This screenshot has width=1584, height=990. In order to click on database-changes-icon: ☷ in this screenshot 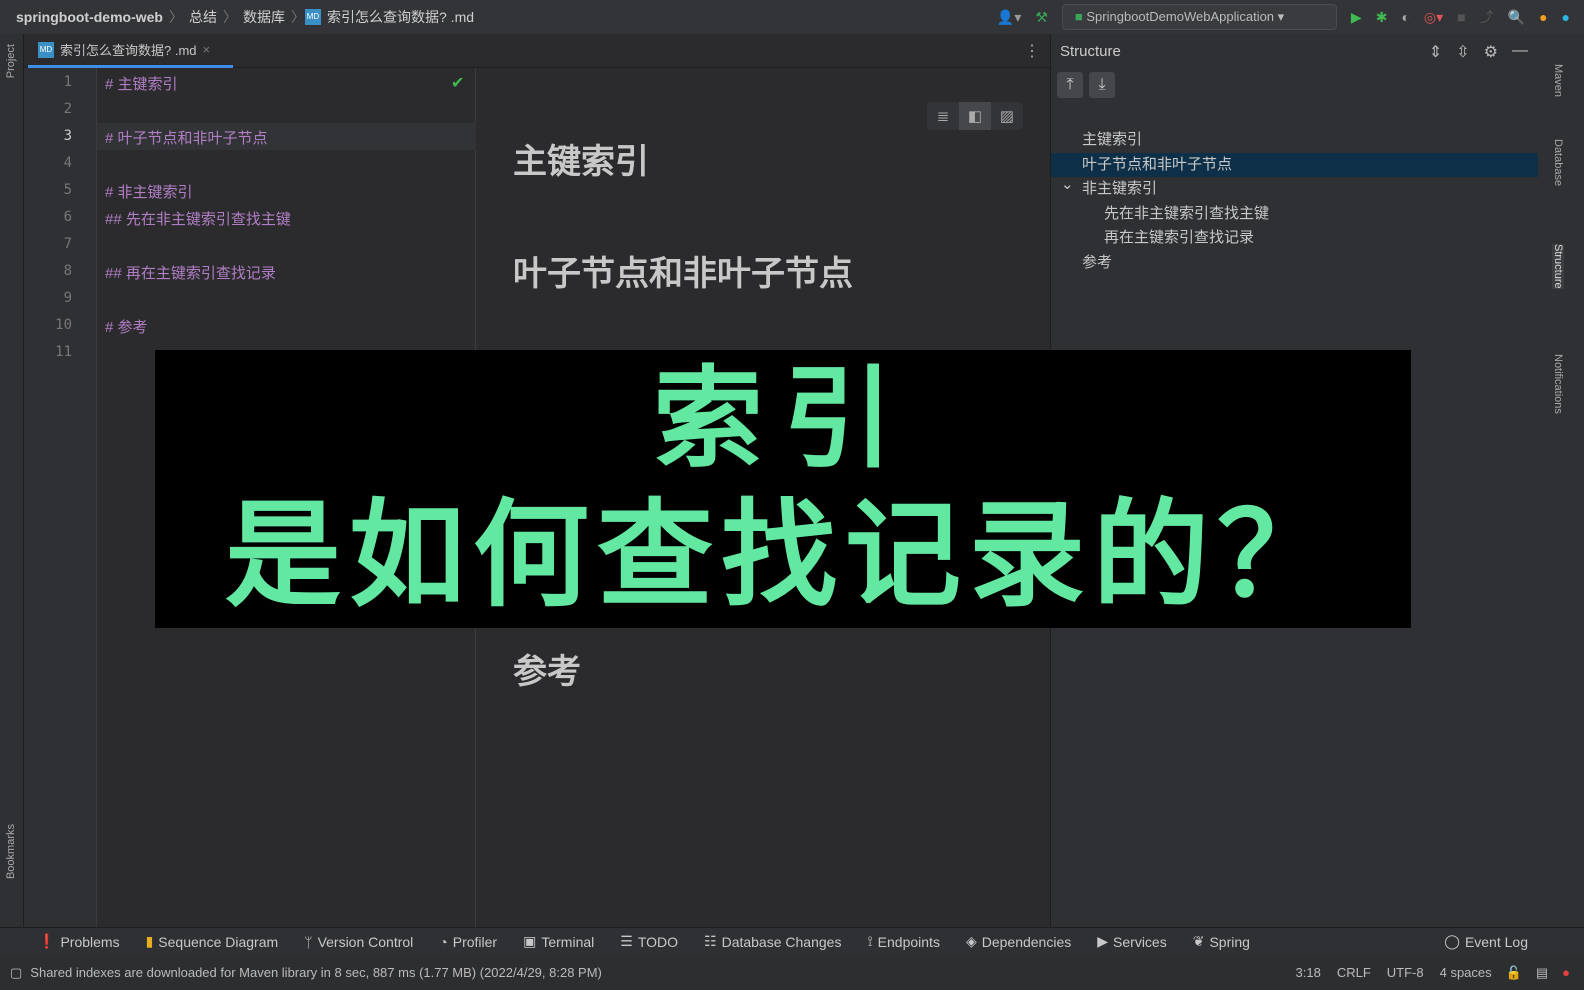, I will do `click(710, 941)`.